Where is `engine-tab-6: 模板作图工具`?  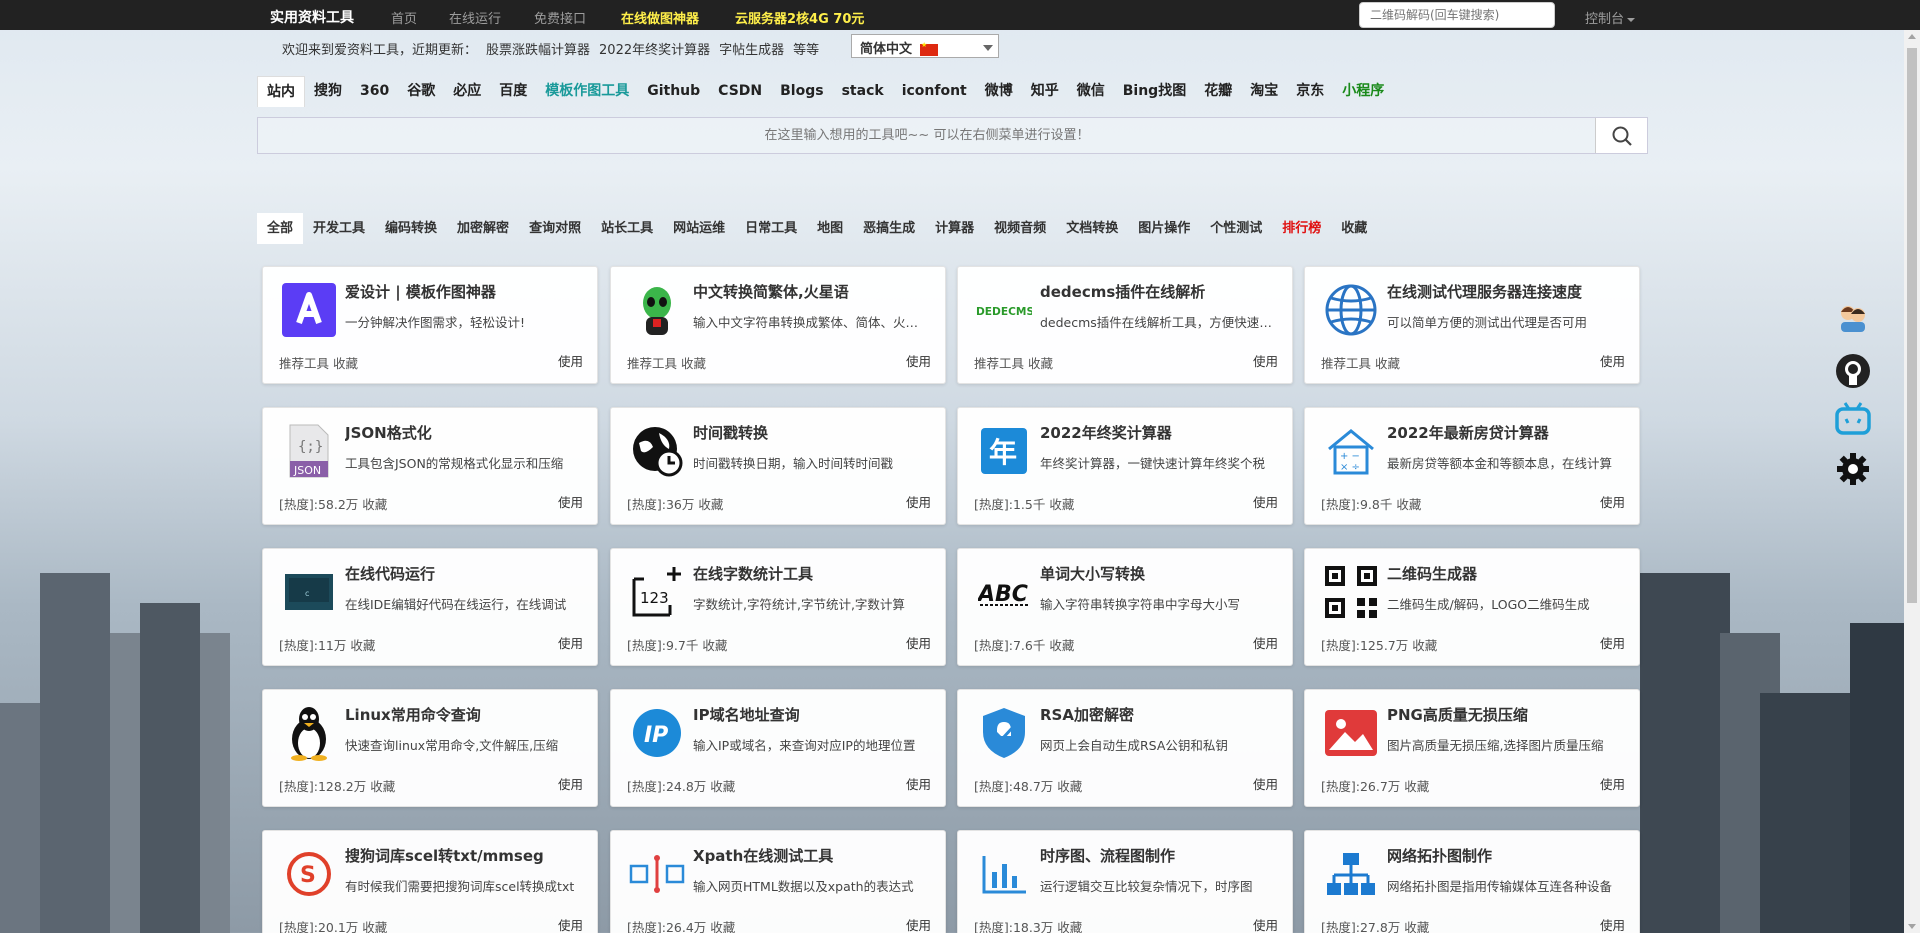 engine-tab-6: 模板作图工具 is located at coordinates (587, 91).